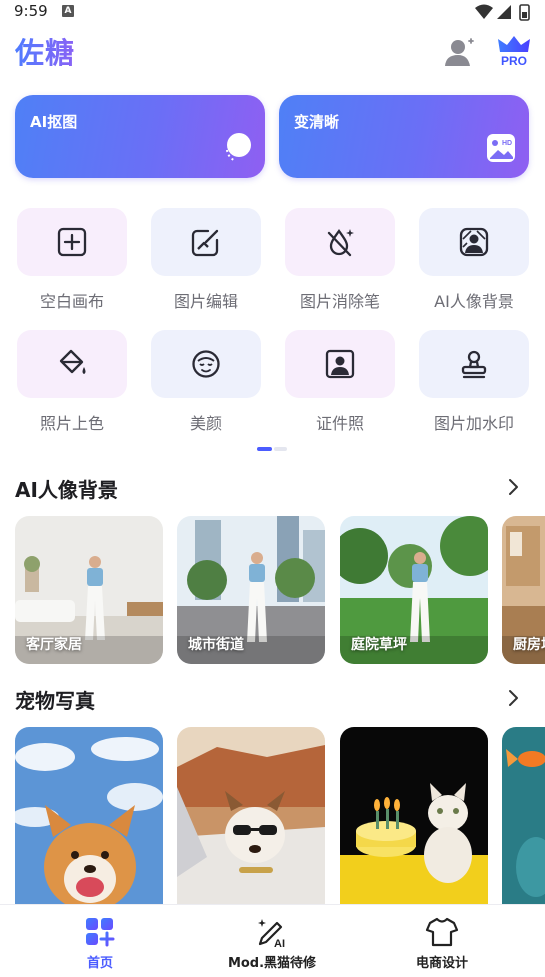 This screenshot has height=977, width=545. What do you see at coordinates (54, 645) in the screenshot?
I see `card-label: 客厅家居` at bounding box center [54, 645].